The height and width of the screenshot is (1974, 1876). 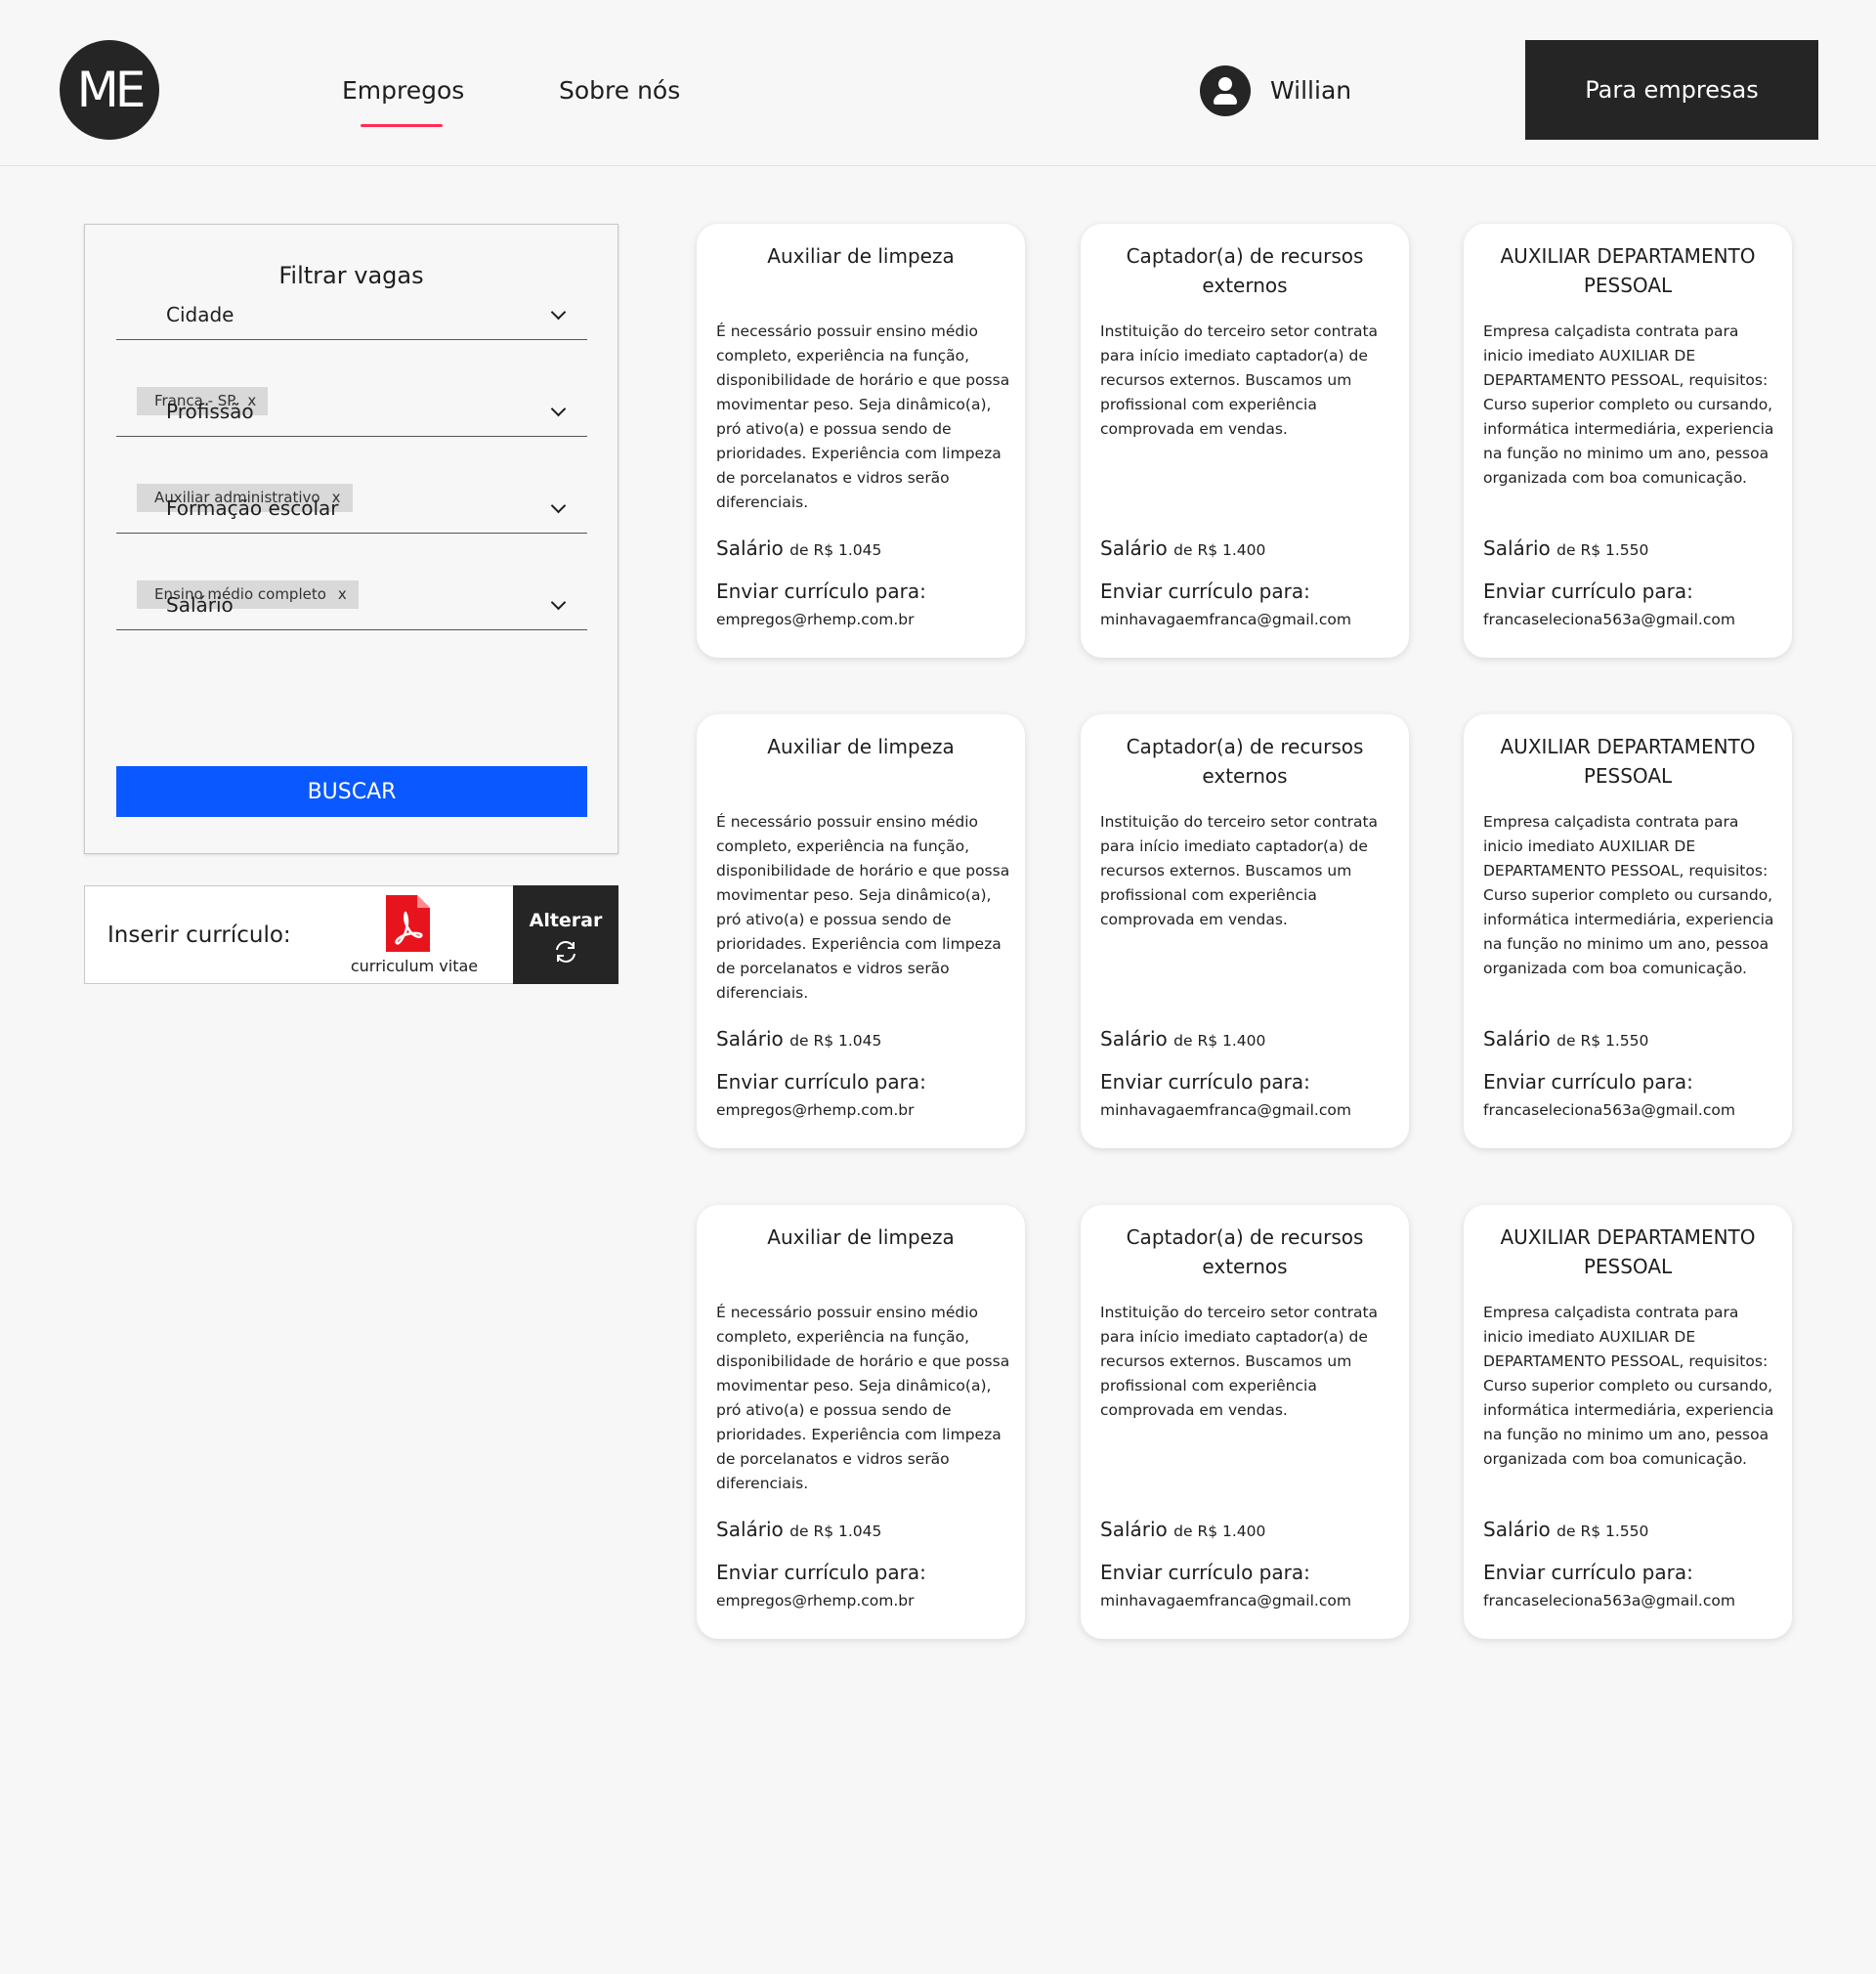 I want to click on filter-formacao-select: Formação escolar, so click(x=351, y=512).